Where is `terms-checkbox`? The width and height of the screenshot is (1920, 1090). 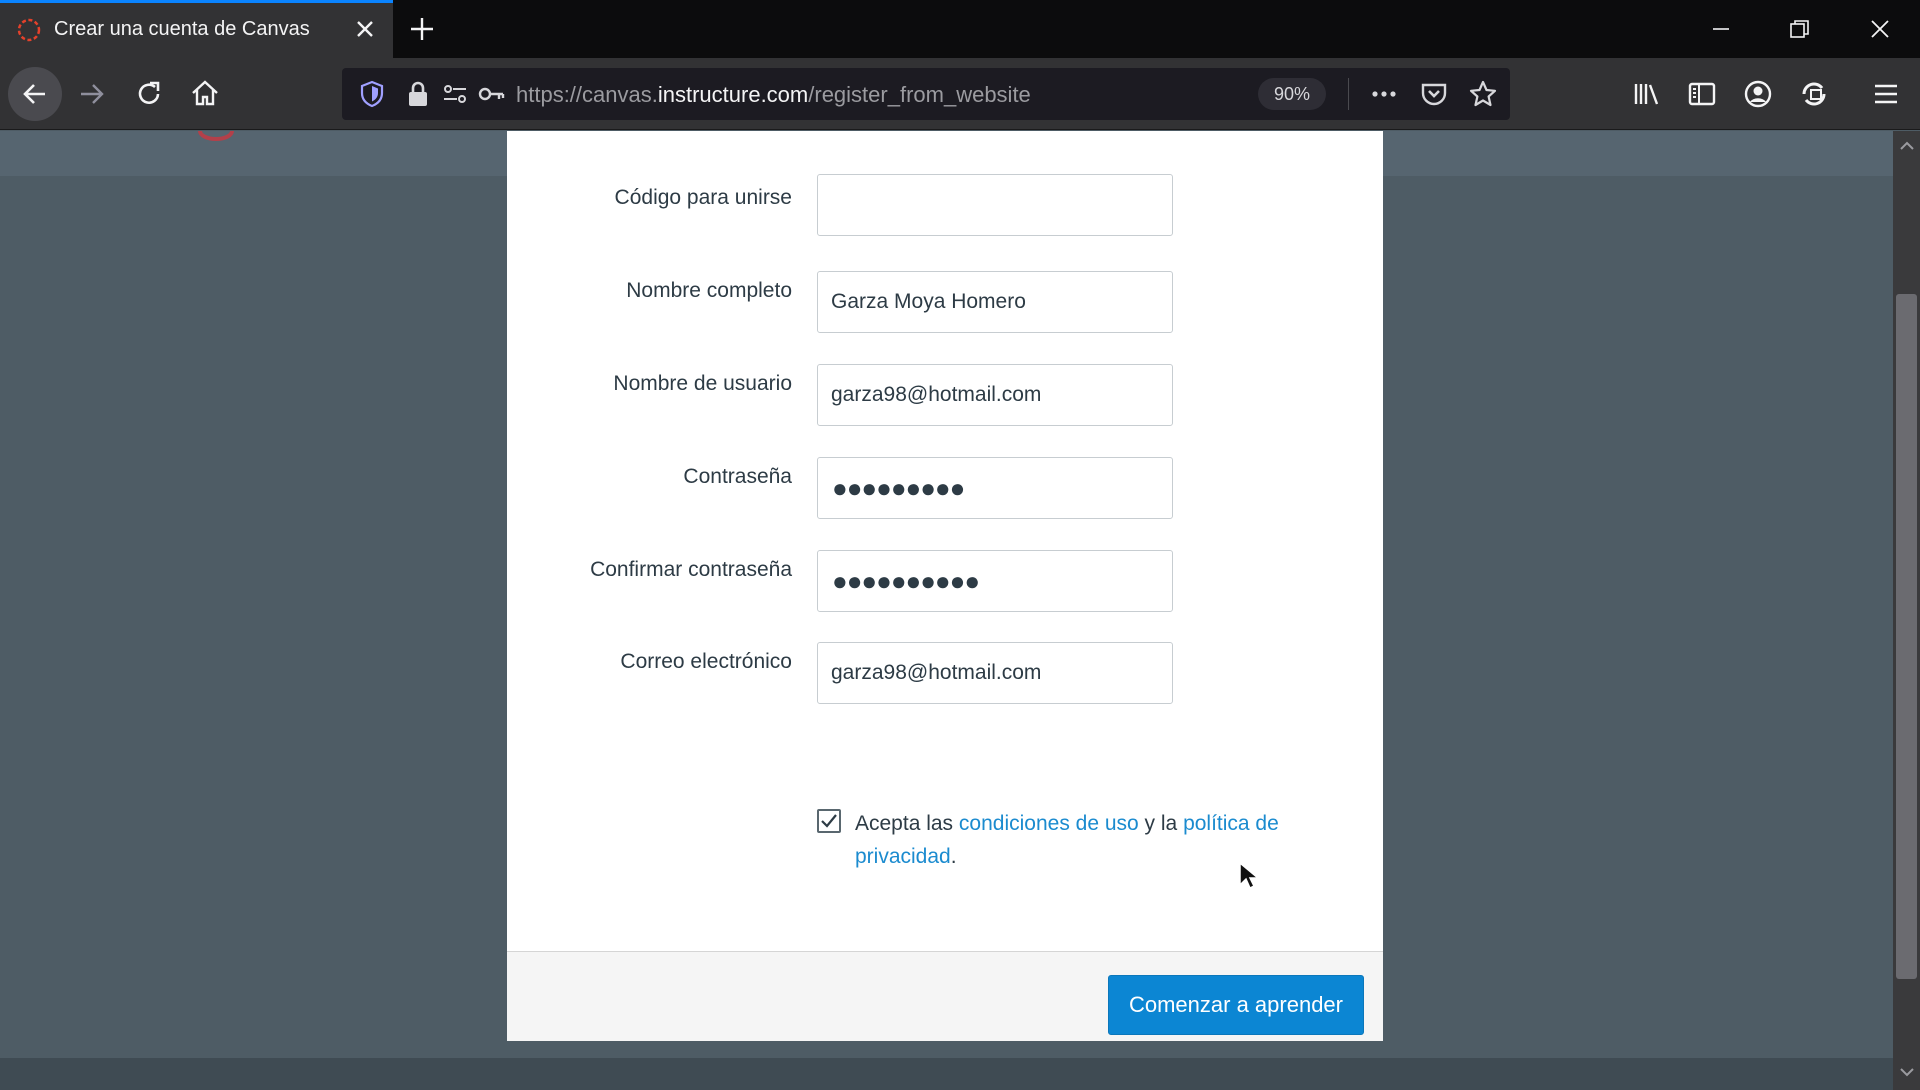
terms-checkbox is located at coordinates (829, 821).